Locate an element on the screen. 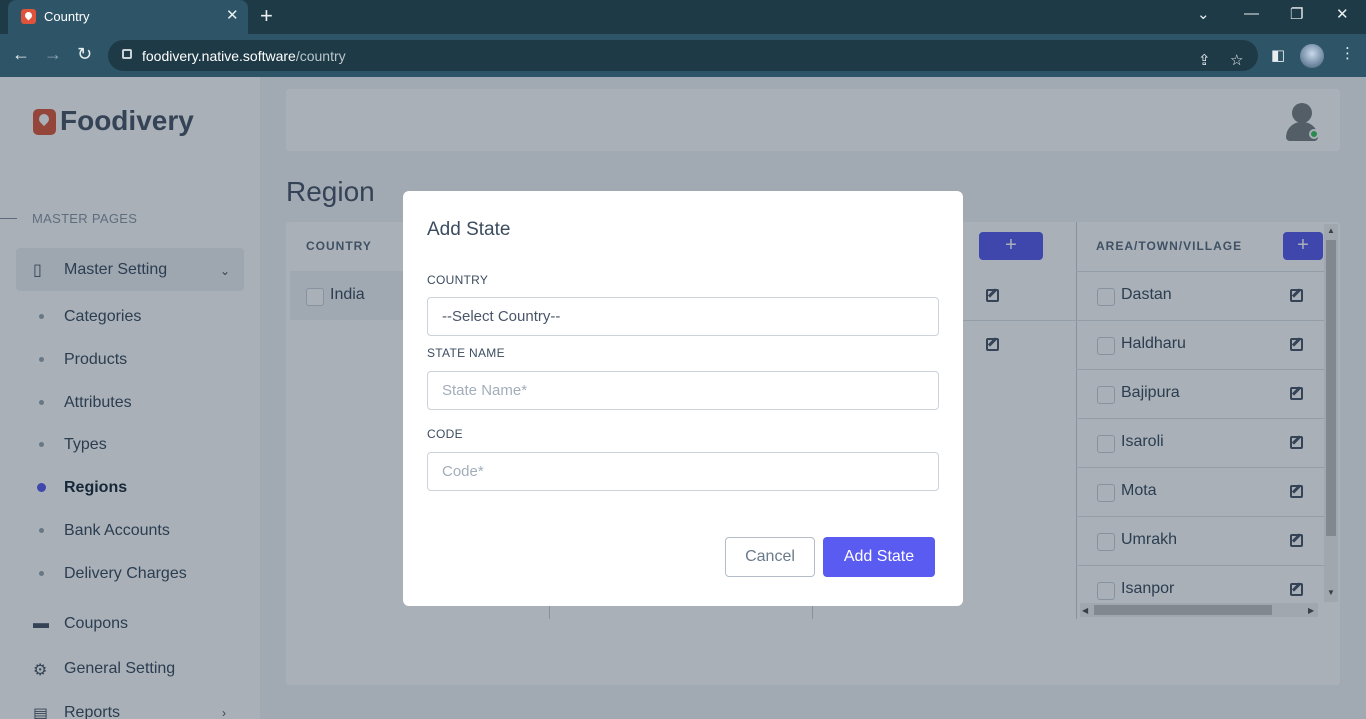 The height and width of the screenshot is (719, 1366). favicon-icon is located at coordinates (28, 16).